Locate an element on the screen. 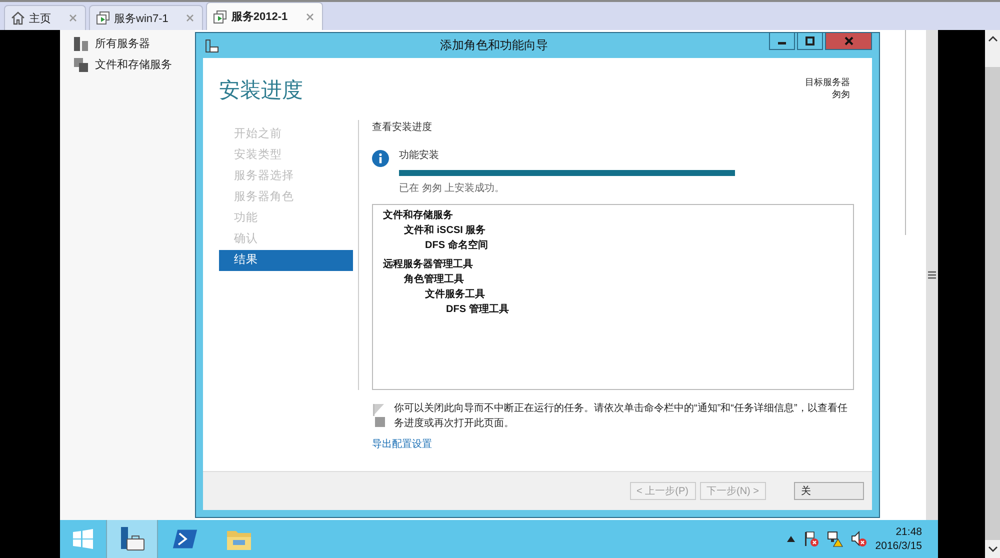  tab-label: 服务win7-1 is located at coordinates (141, 19).